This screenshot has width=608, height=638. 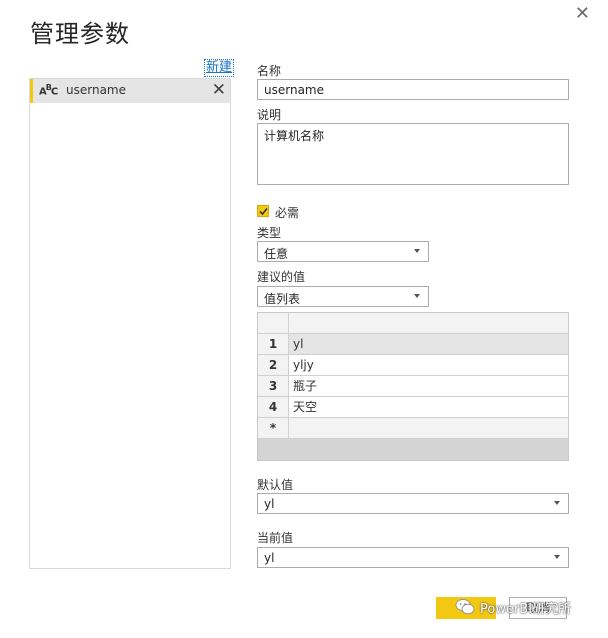 What do you see at coordinates (80, 34) in the screenshot?
I see `dialog-title: 管理参数` at bounding box center [80, 34].